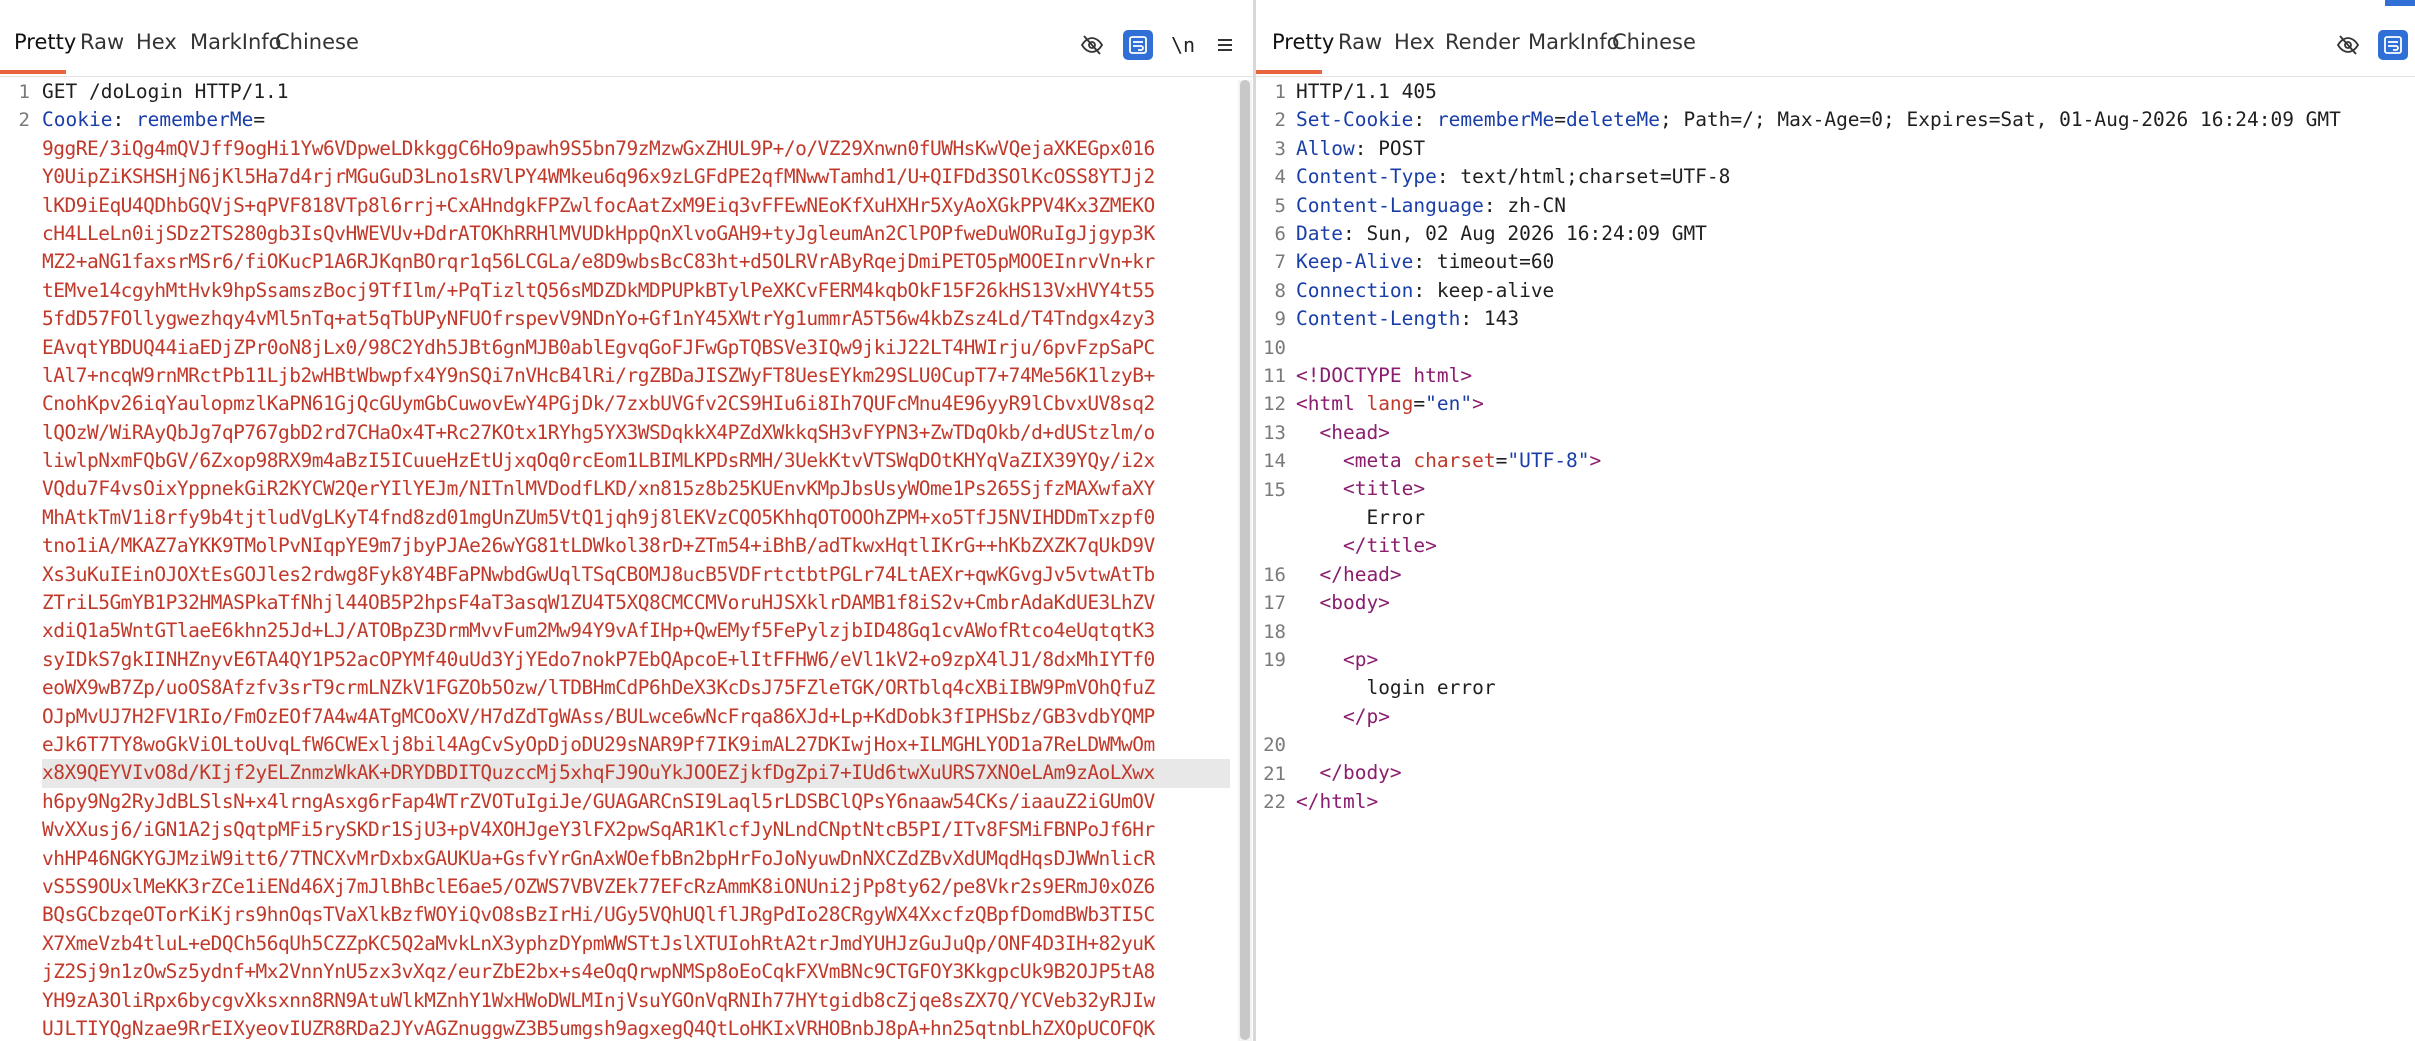  What do you see at coordinates (1225, 45) in the screenshot?
I see `menu-icon` at bounding box center [1225, 45].